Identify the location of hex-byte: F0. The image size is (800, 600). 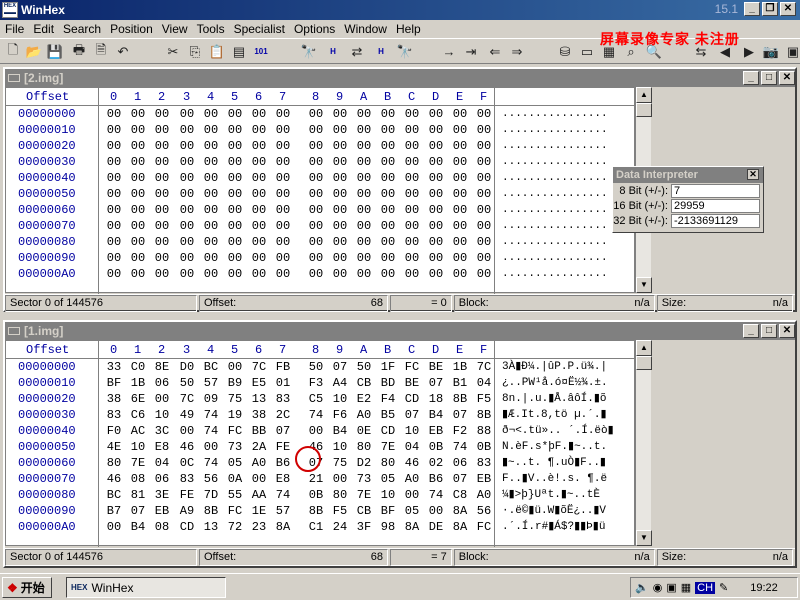
(114, 431).